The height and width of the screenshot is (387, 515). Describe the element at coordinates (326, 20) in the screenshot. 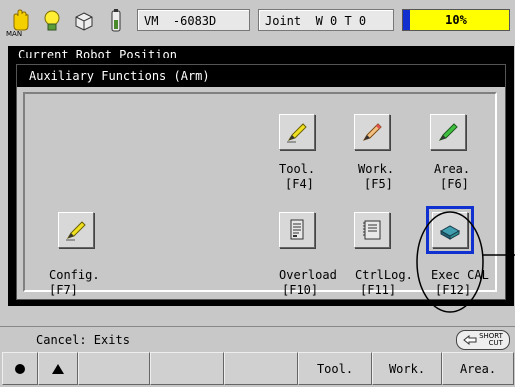

I see `coordinate-mode-display: Joint W 0 T 0` at that location.